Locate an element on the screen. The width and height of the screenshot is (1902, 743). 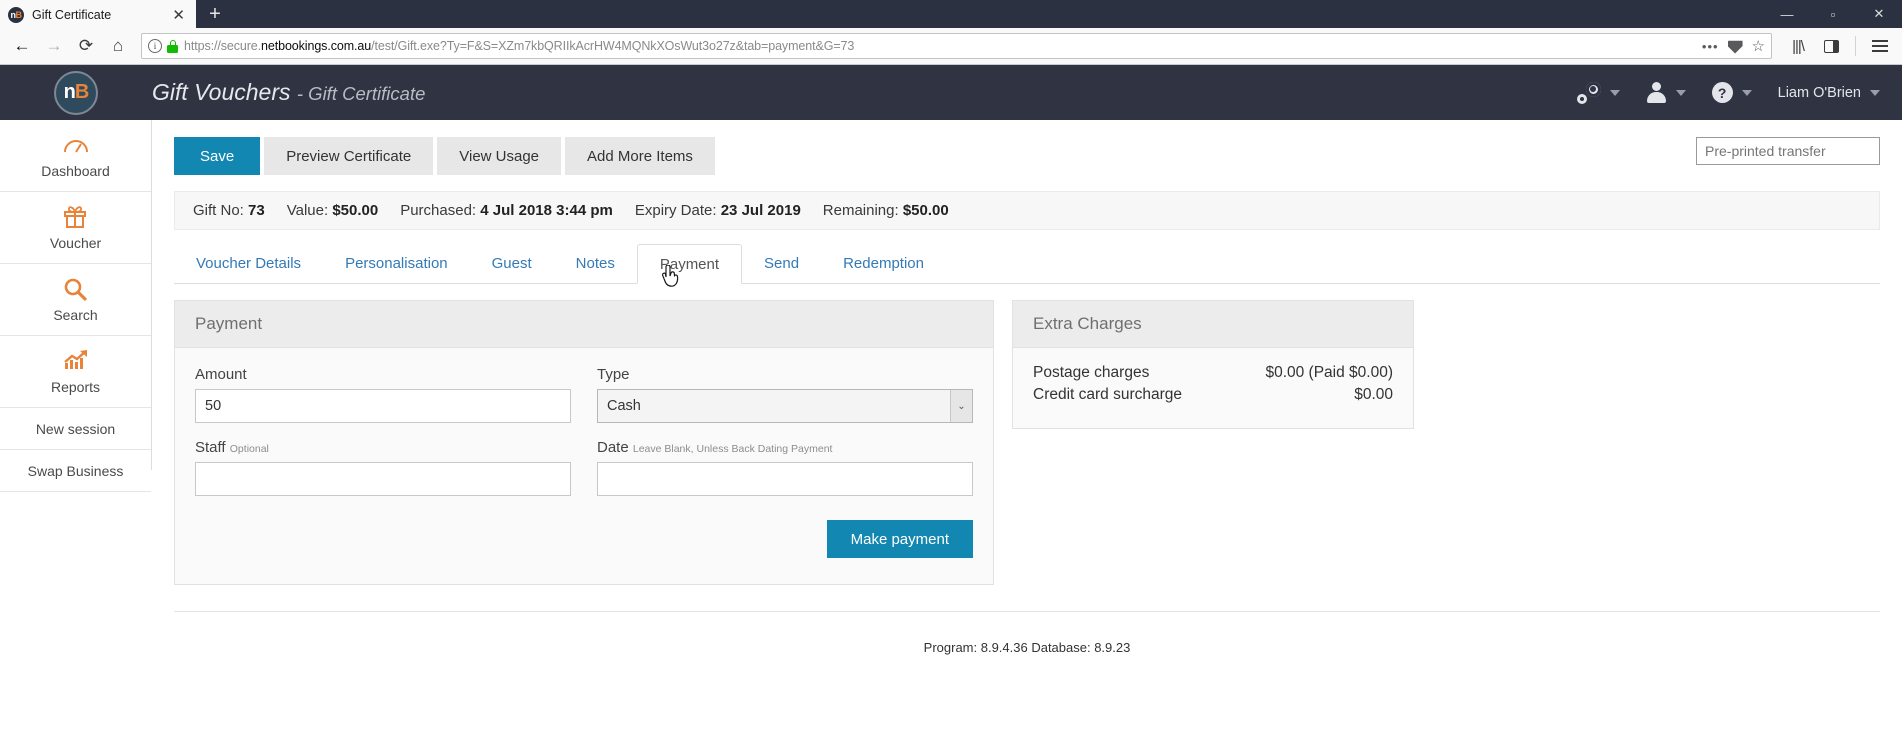
help-menu: ? is located at coordinates (1731, 92).